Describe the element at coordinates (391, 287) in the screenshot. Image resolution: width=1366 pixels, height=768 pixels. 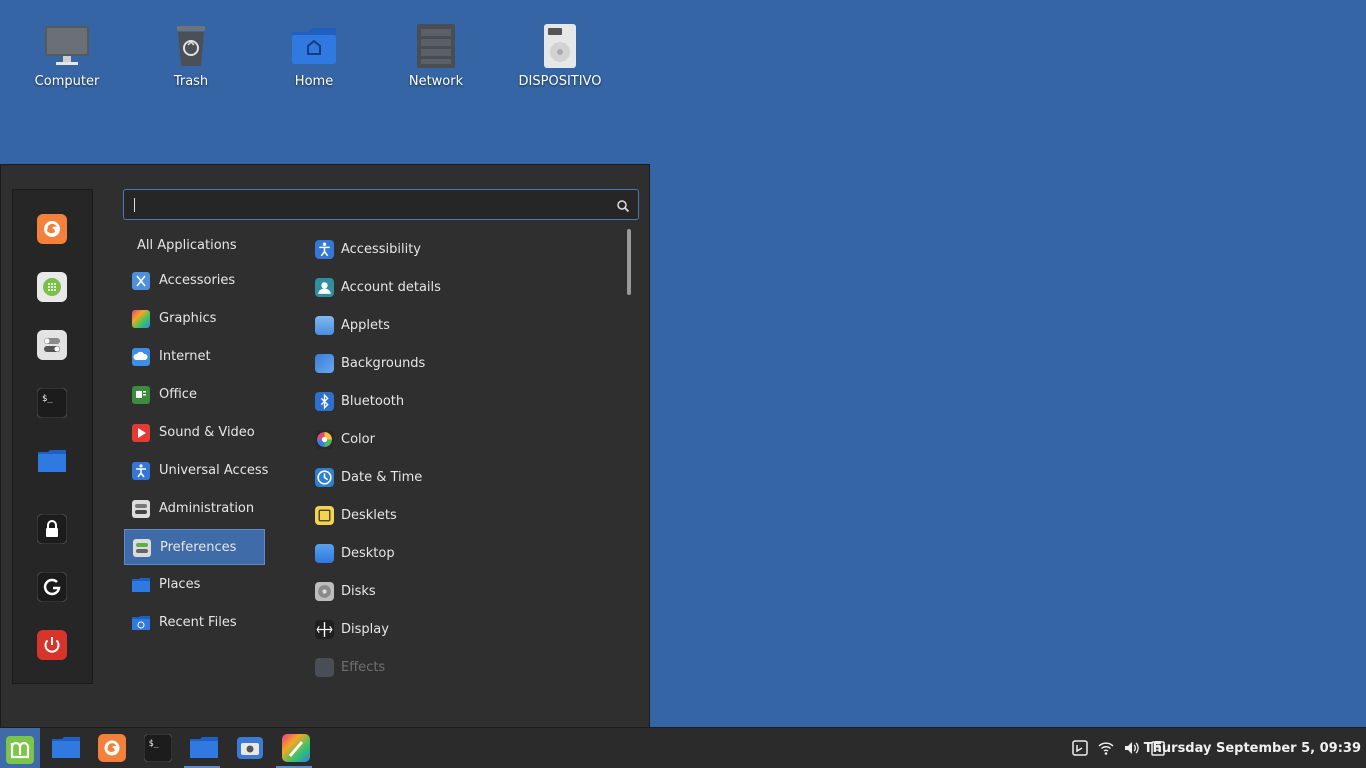
I see `app-label: Account details` at that location.